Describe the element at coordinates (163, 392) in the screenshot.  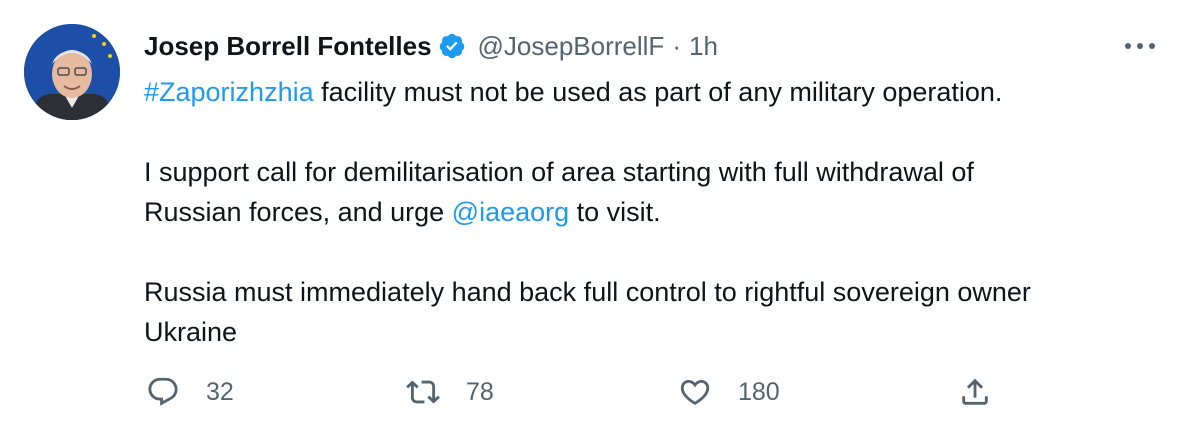
I see `reply-icon` at that location.